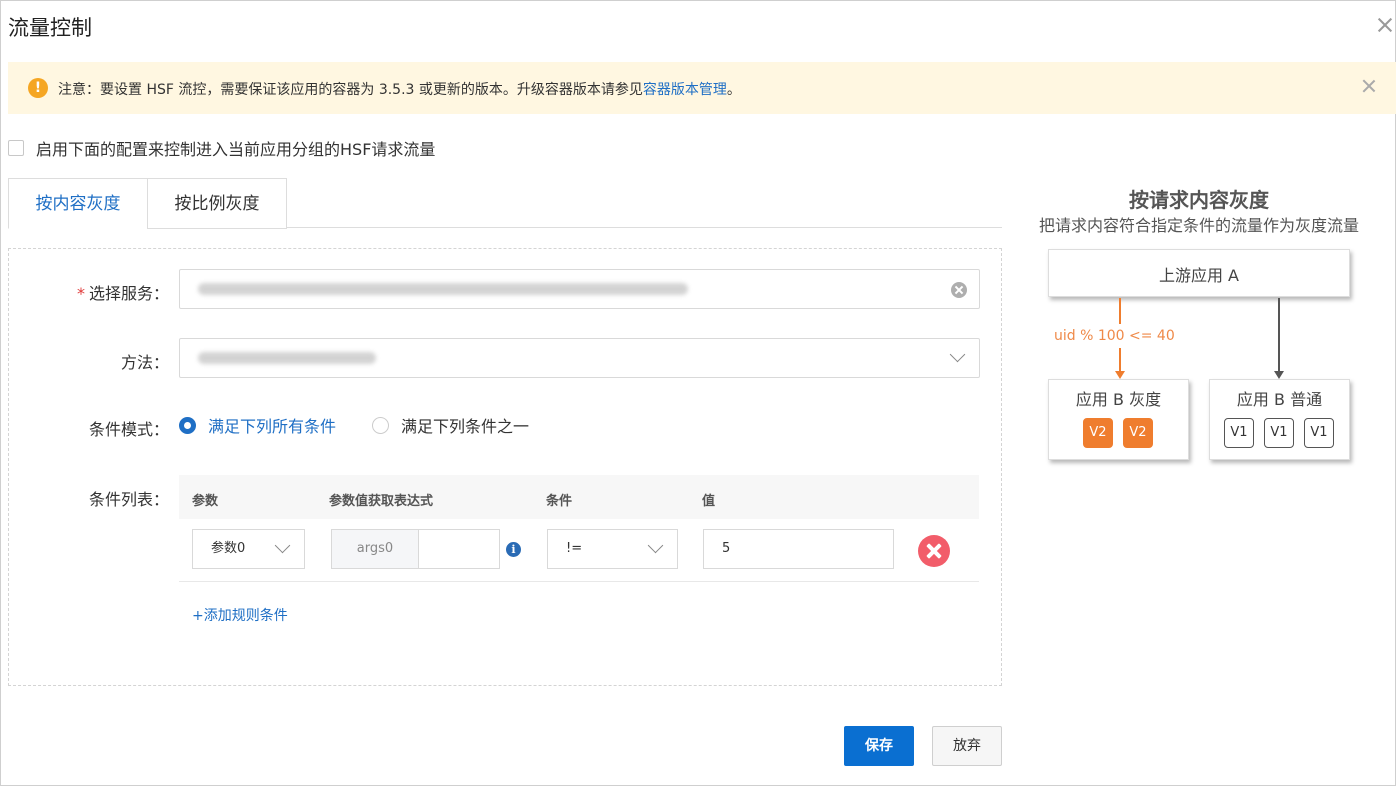 The image size is (1396, 786). Describe the element at coordinates (375, 549) in the screenshot. I see `expr-prefix: args0` at that location.